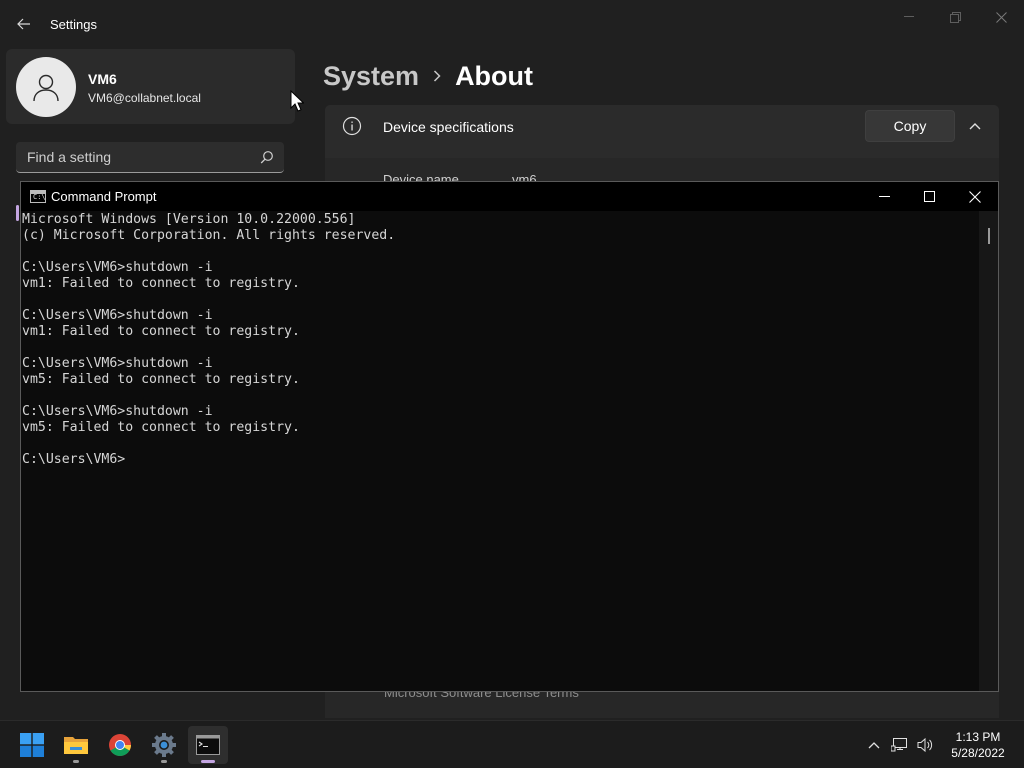 This screenshot has width=1024, height=768. I want to click on start-button, so click(32, 745).